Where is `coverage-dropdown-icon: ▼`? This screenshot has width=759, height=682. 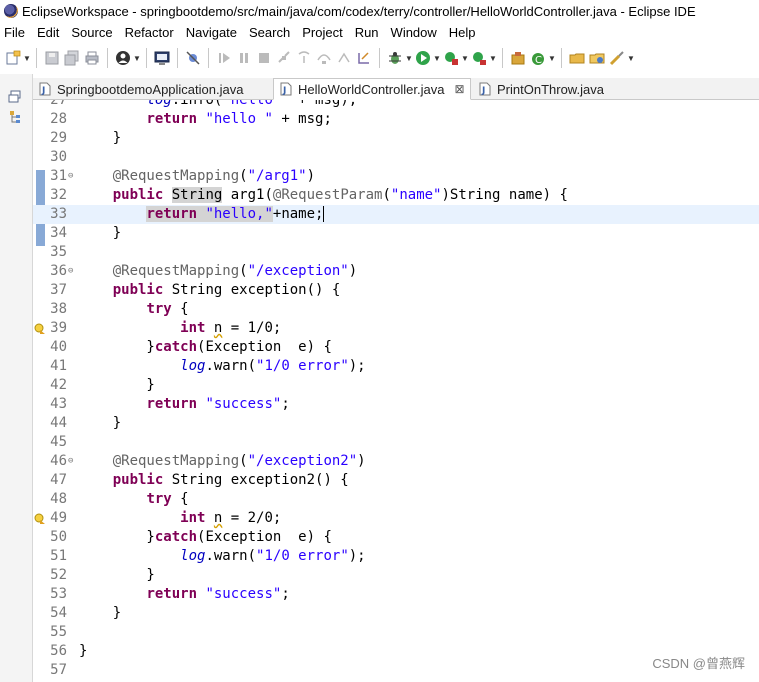 coverage-dropdown-icon: ▼ is located at coordinates (465, 58).